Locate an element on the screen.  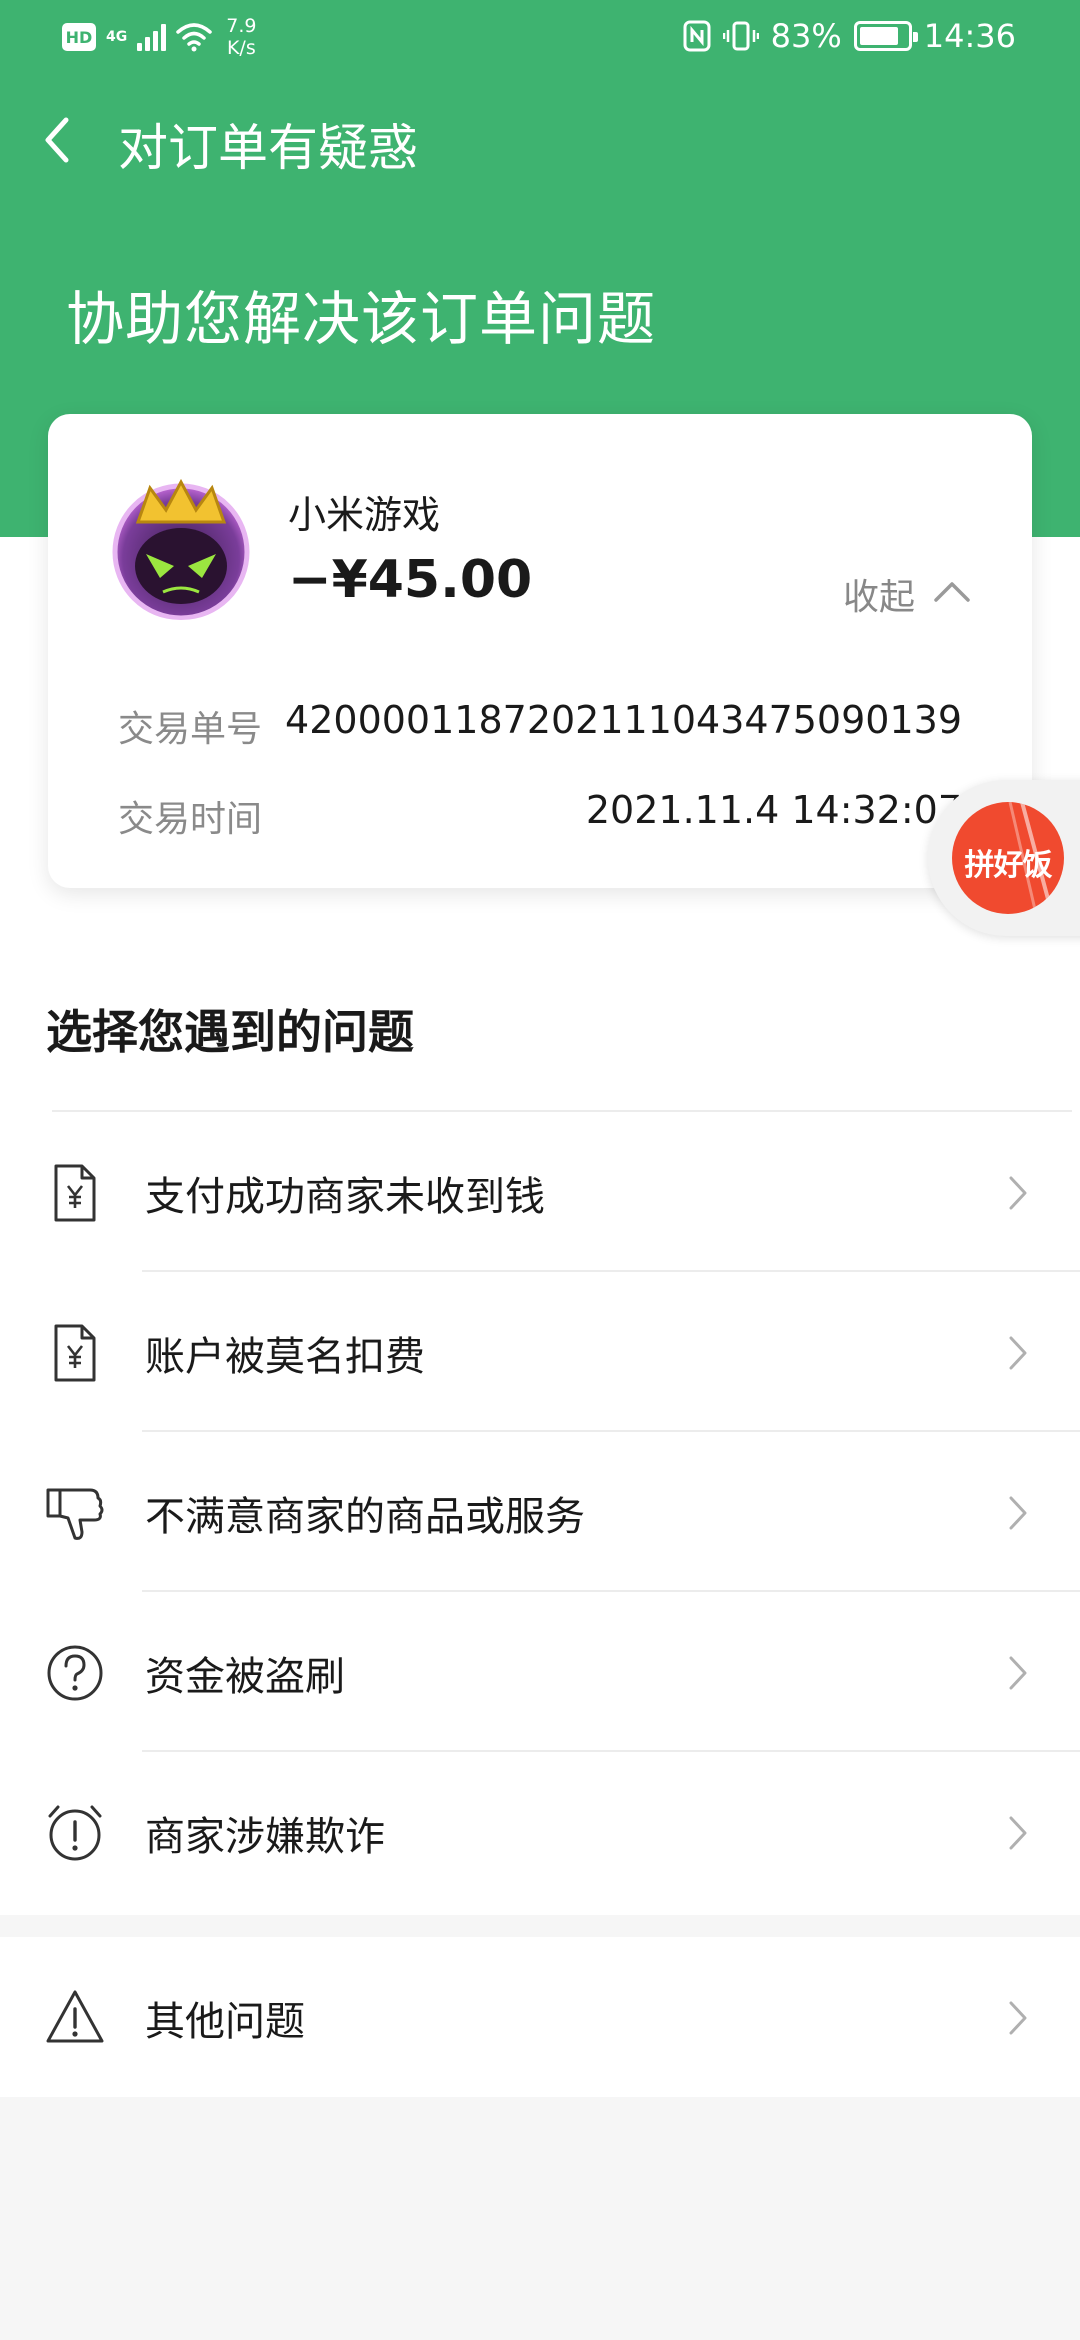
nfc-icon is located at coordinates (697, 36).